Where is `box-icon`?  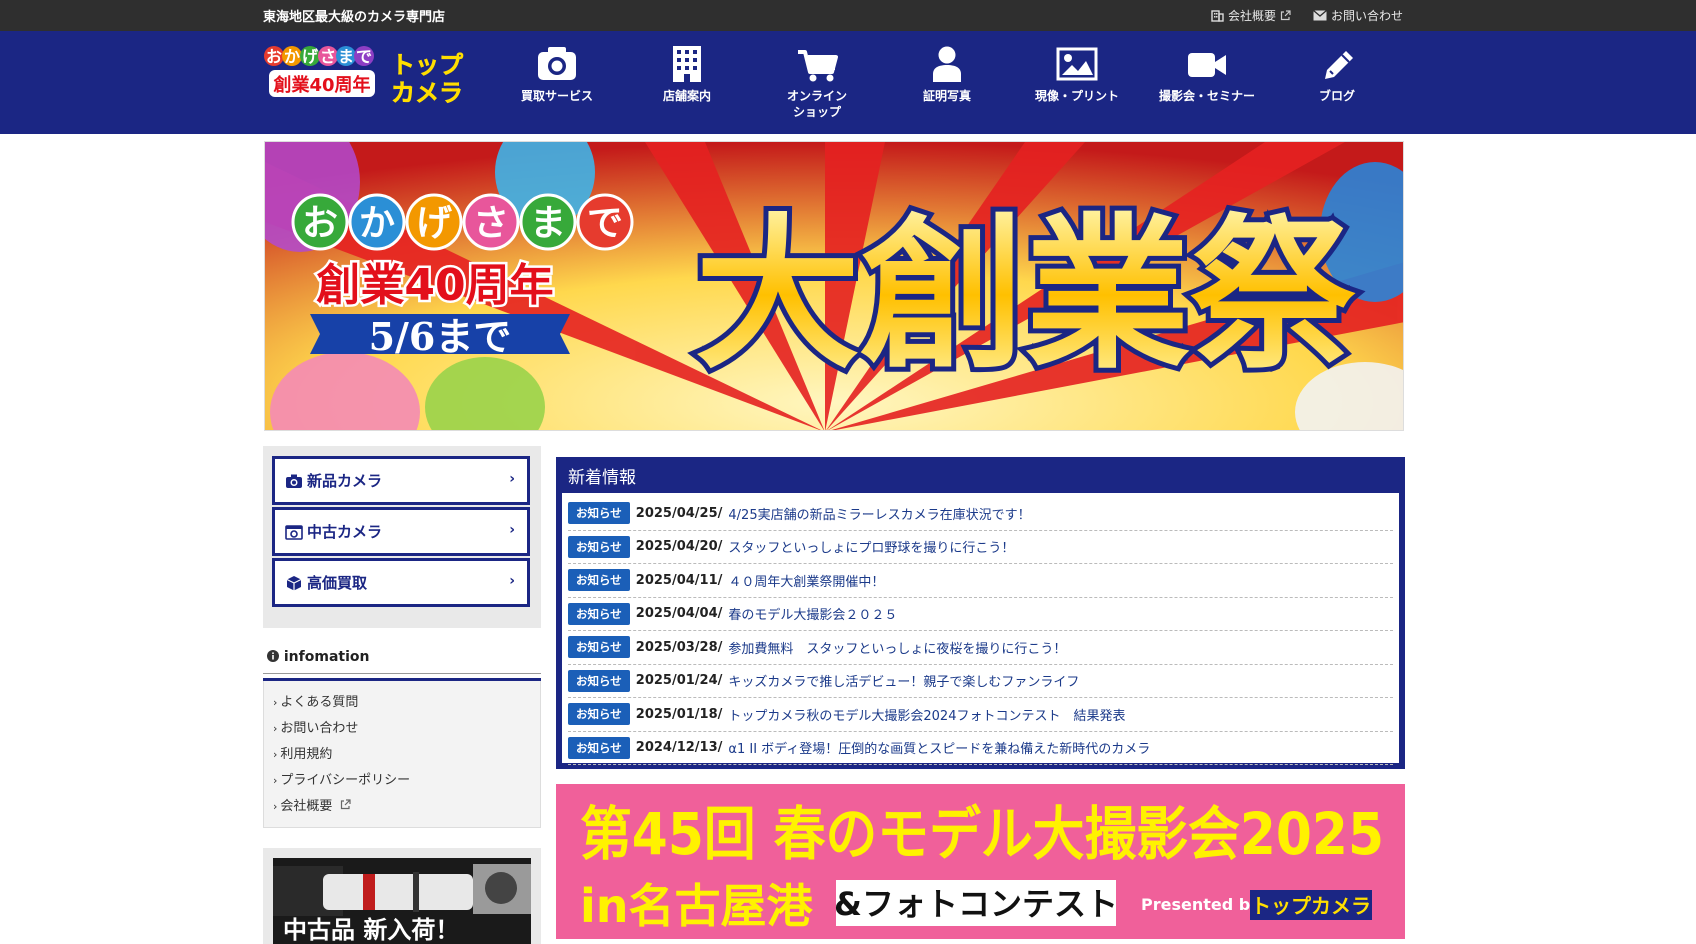
box-icon is located at coordinates (294, 582).